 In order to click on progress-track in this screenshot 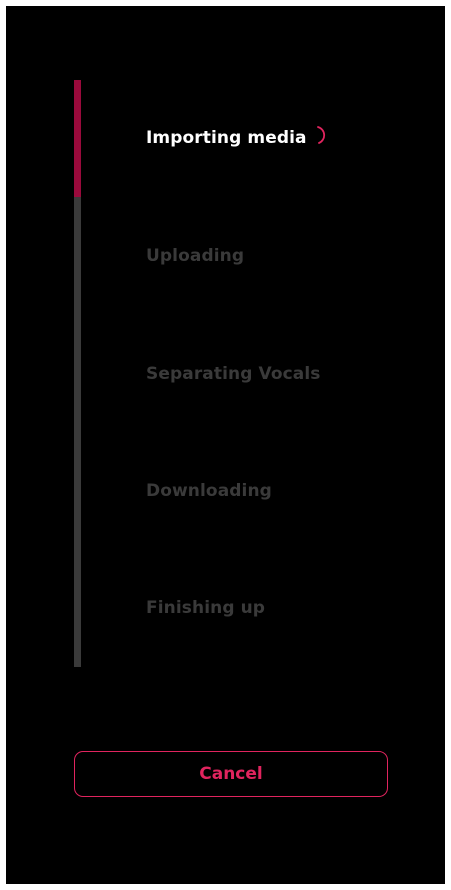, I will do `click(77, 373)`.